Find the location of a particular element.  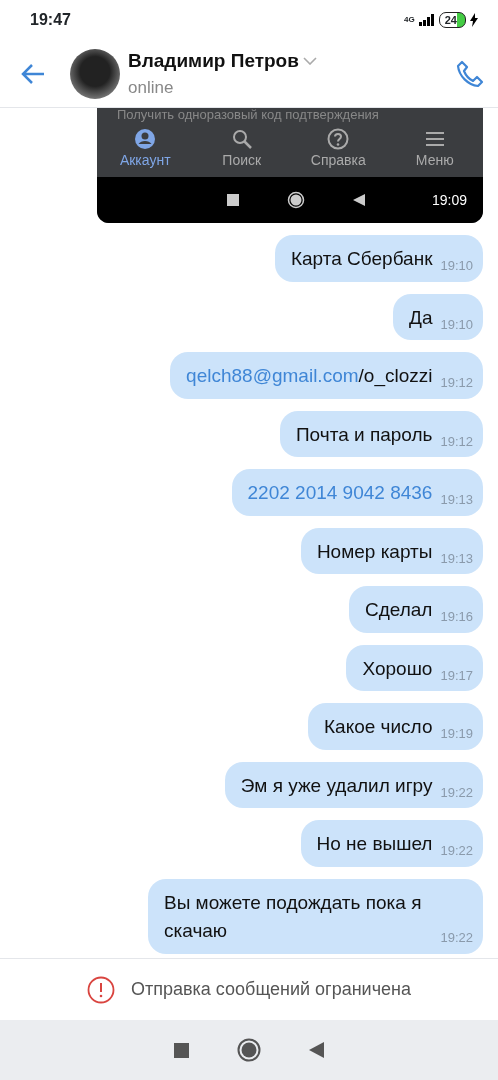

contact-name: Владимир Петров is located at coordinates (213, 60).